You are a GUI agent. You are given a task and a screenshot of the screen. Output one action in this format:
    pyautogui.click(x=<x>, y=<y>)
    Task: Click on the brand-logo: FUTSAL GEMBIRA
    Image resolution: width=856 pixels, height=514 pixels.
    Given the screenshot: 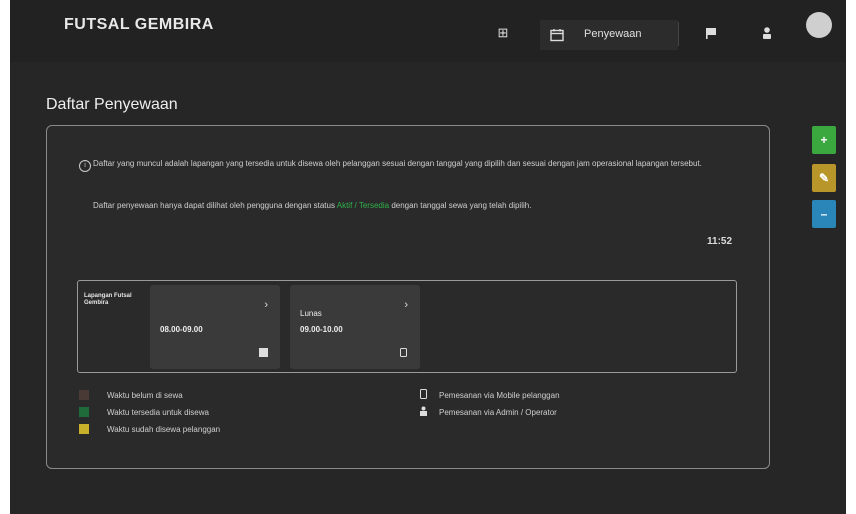 What is the action you would take?
    pyautogui.click(x=139, y=25)
    